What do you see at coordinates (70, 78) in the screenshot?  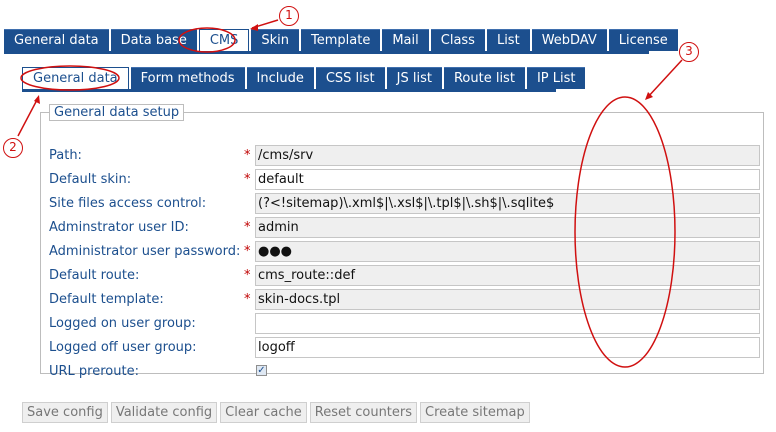 I see `subtab-highlight-ellipse` at bounding box center [70, 78].